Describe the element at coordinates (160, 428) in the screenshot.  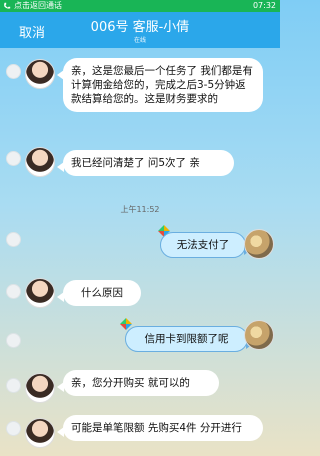
I see `message-7: 可能是单笔限额 先购买4件 分开进行` at that location.